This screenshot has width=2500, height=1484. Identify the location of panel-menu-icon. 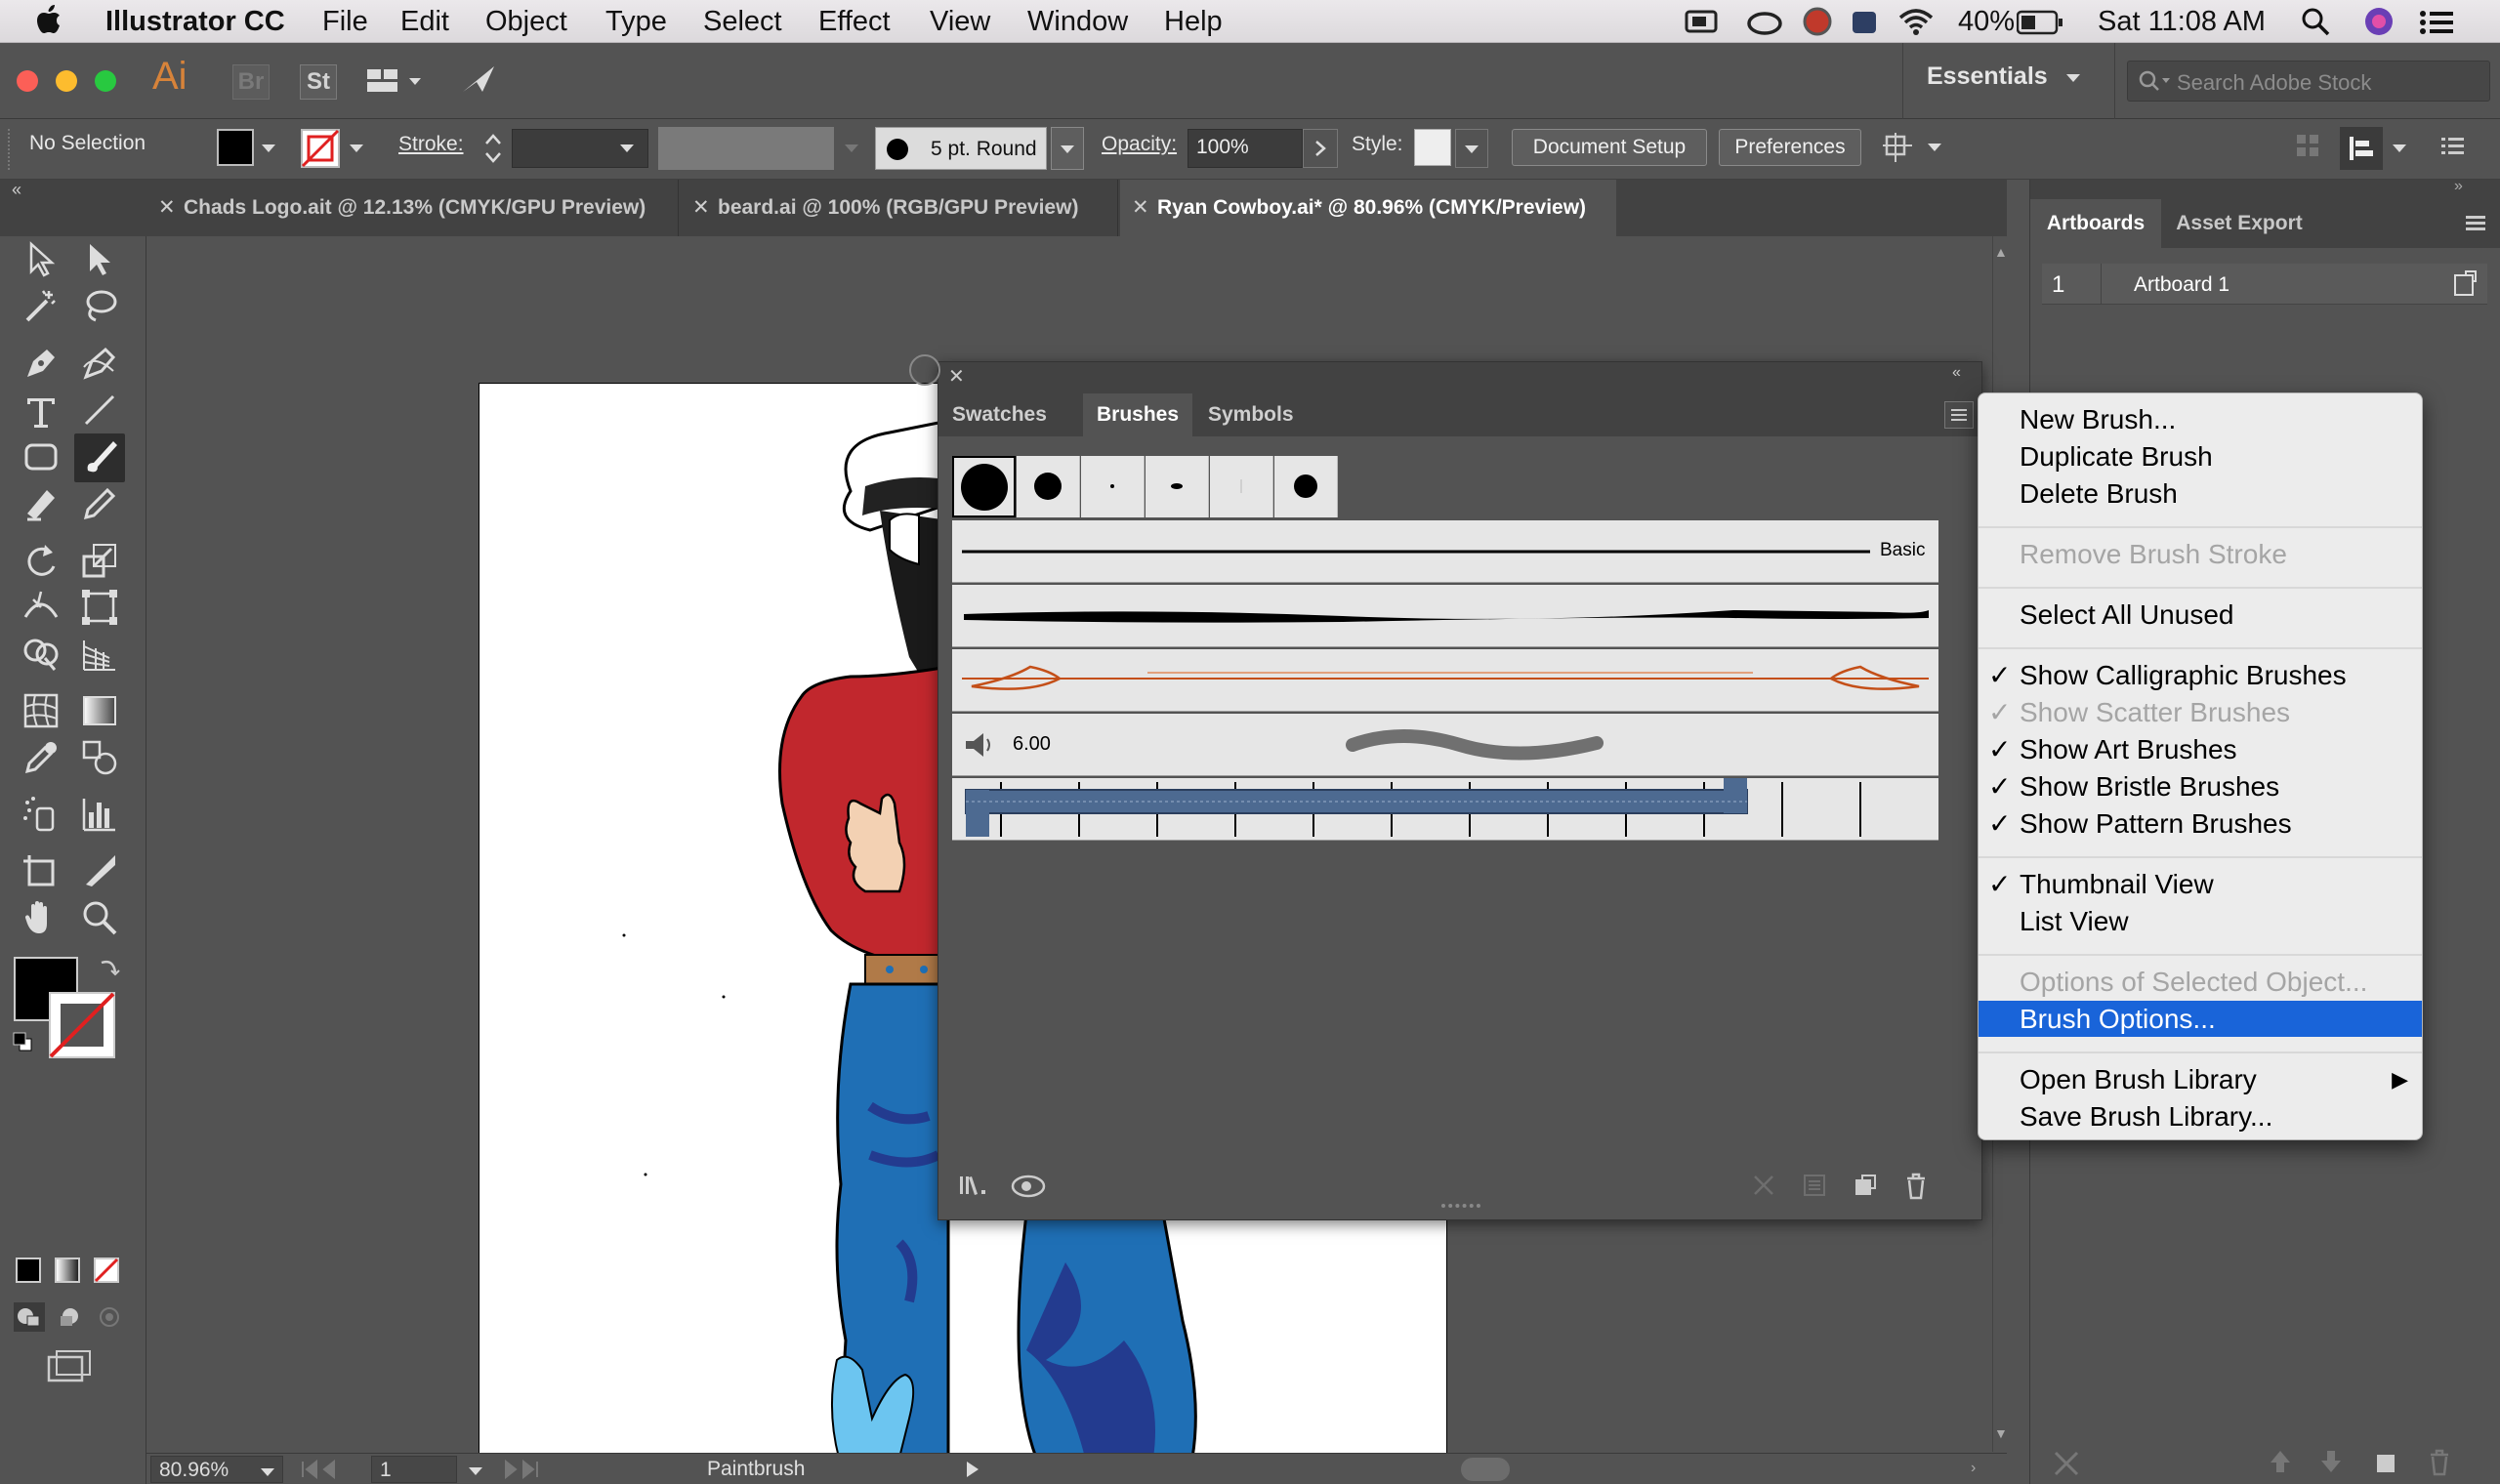
(2477, 224).